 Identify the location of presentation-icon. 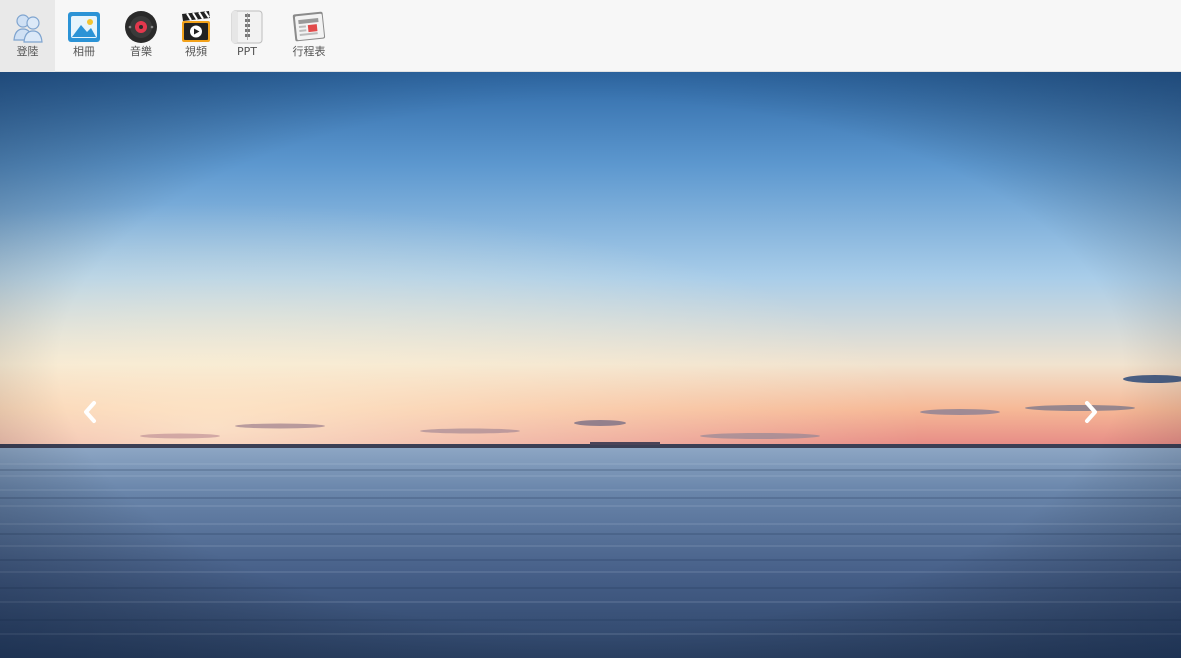
(247, 27).